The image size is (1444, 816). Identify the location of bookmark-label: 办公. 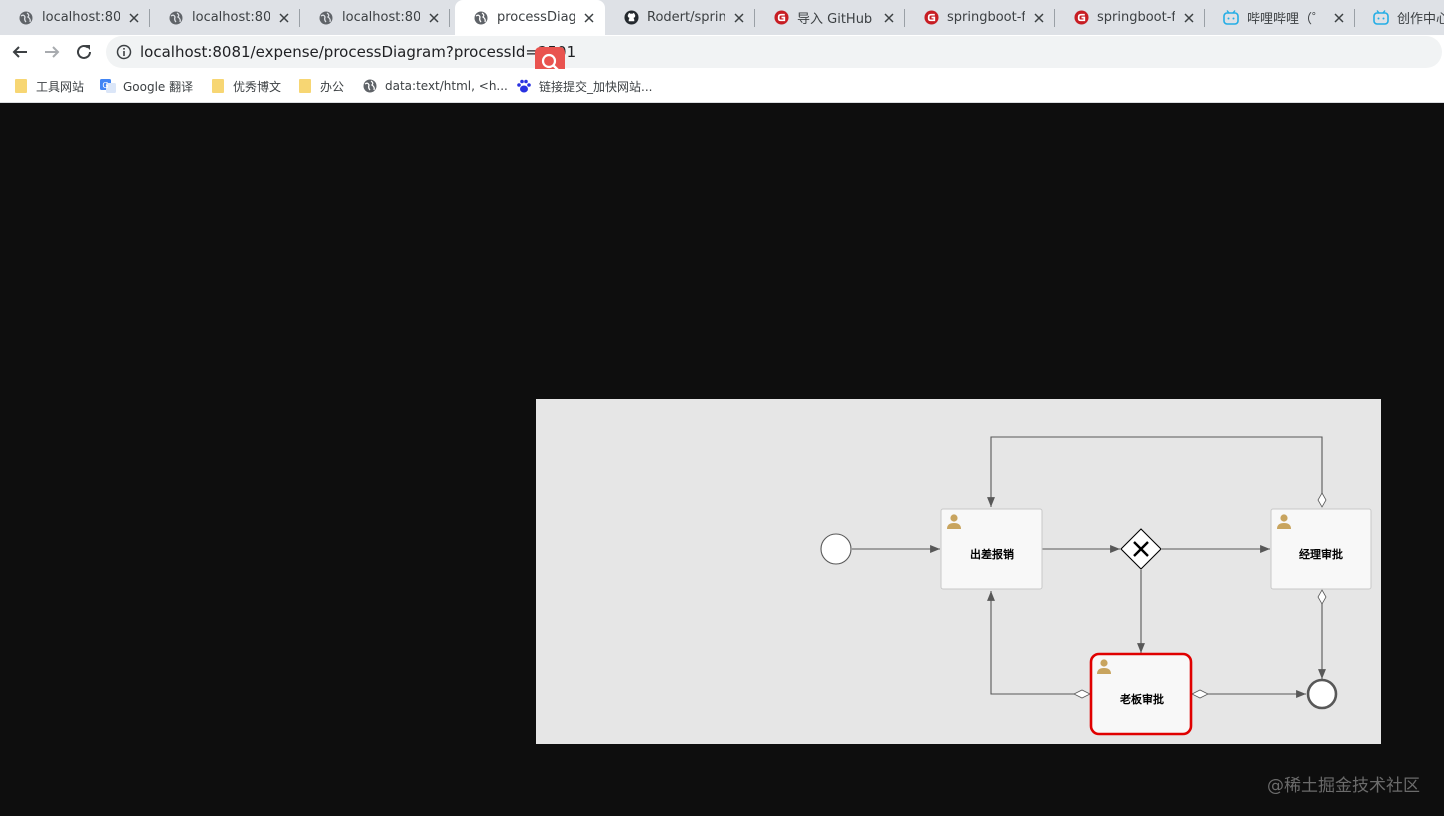
(332, 86).